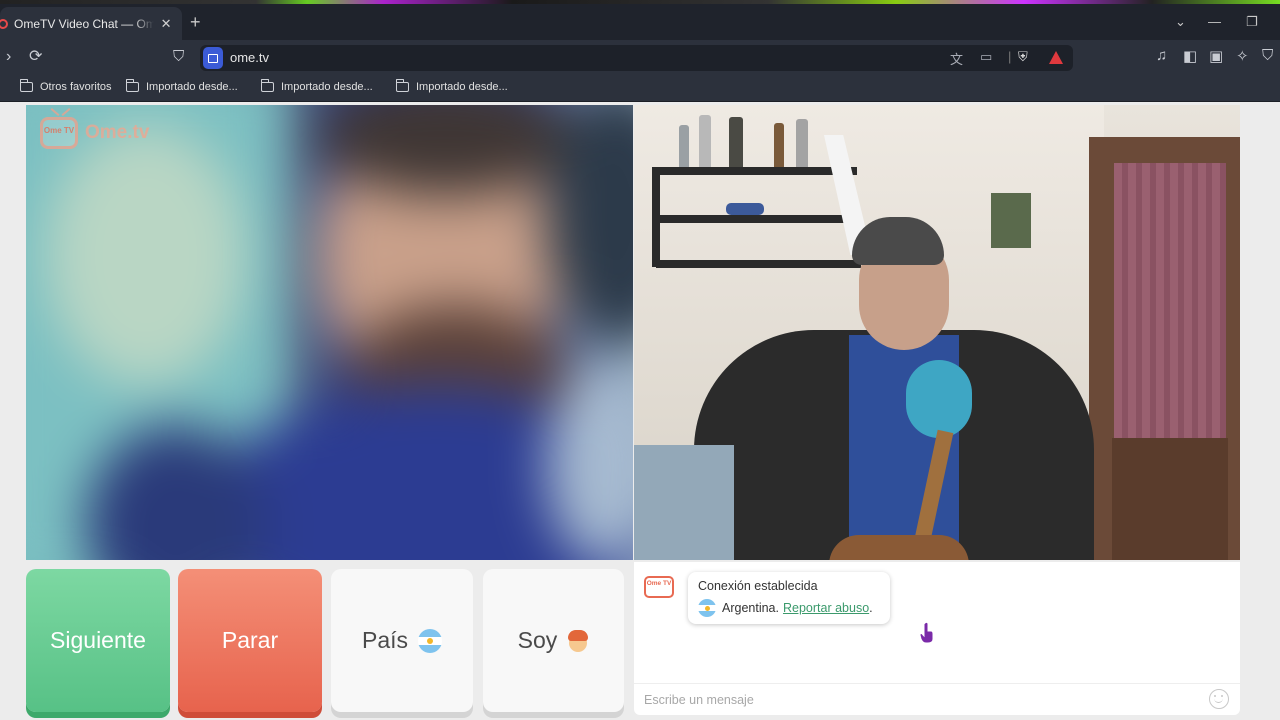 The height and width of the screenshot is (720, 1280). What do you see at coordinates (1267, 55) in the screenshot?
I see `vpn-icon: ⛉` at bounding box center [1267, 55].